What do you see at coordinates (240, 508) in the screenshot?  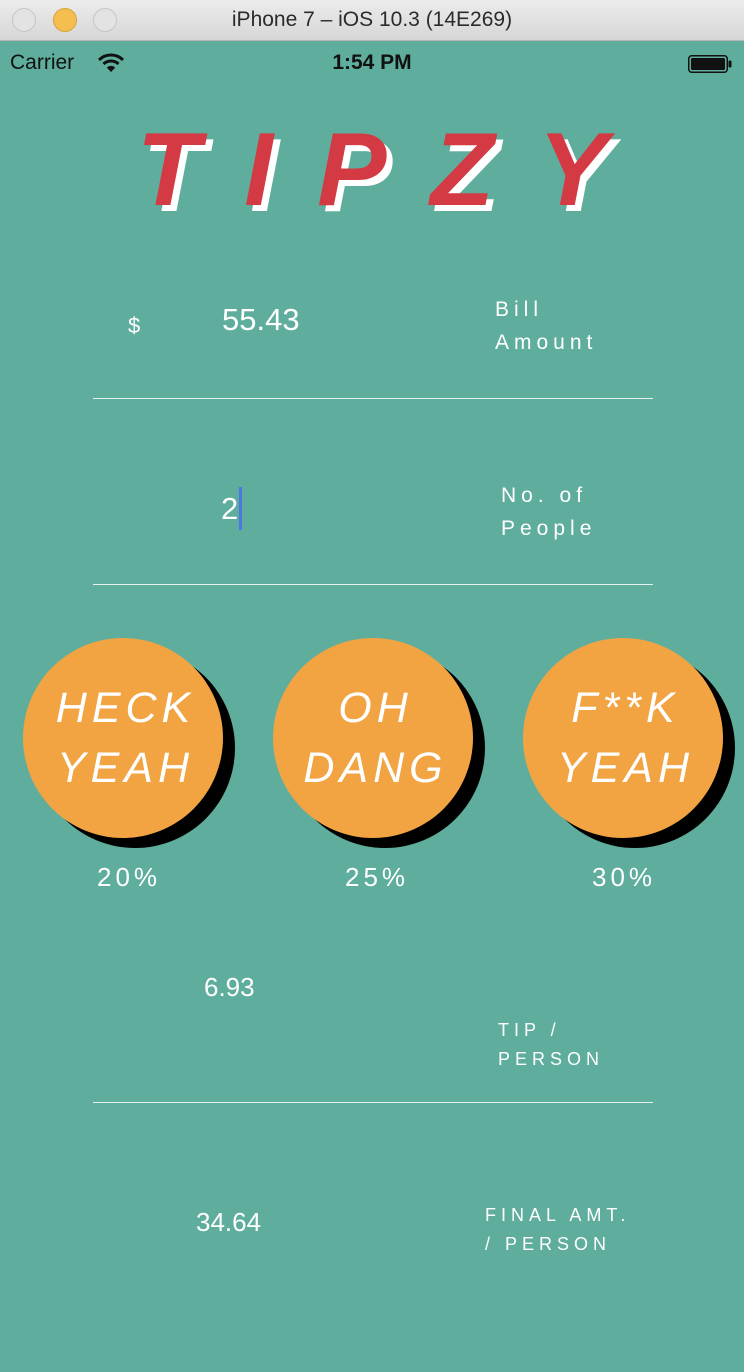 I see `text-cursor` at bounding box center [240, 508].